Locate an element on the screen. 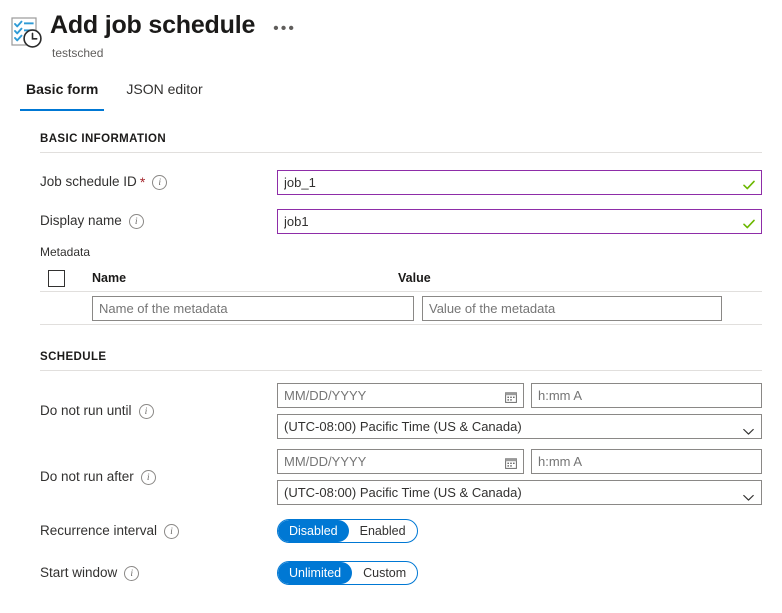 Image resolution: width=782 pixels, height=613 pixels. do-not-run-until-time-input is located at coordinates (646, 395).